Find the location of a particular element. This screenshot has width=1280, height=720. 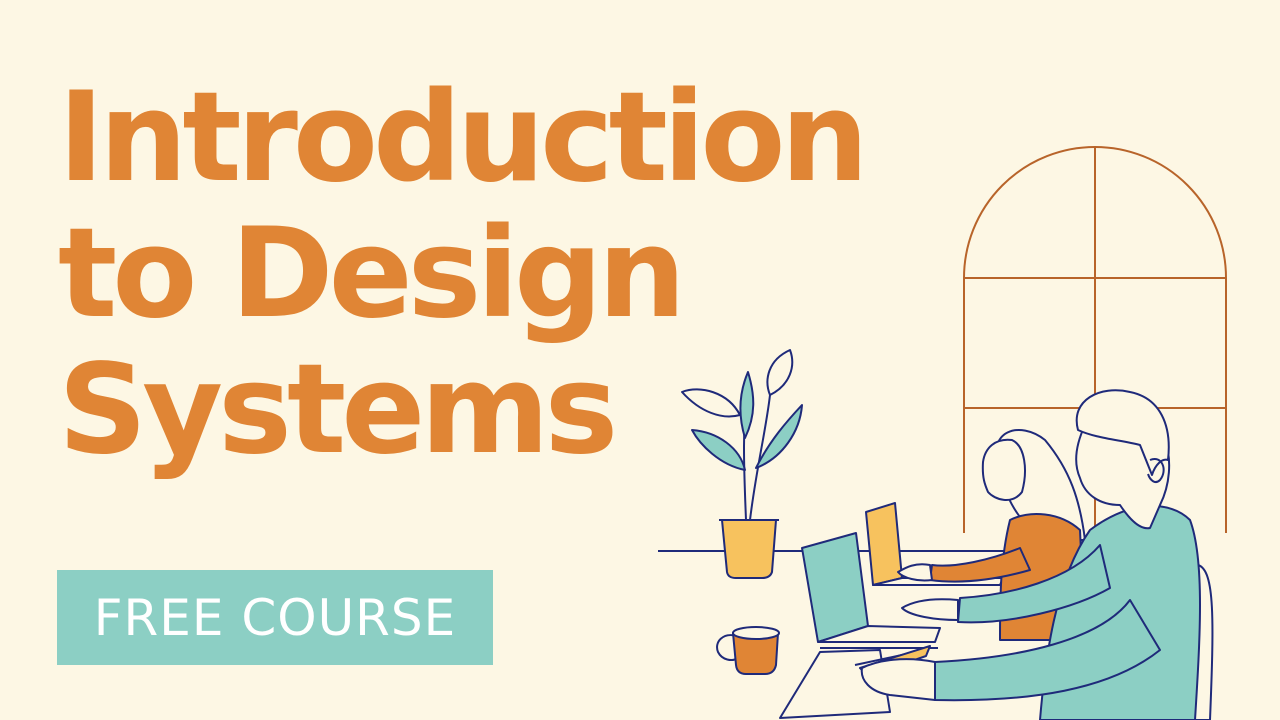

coffee-mug-icon is located at coordinates (748, 650).